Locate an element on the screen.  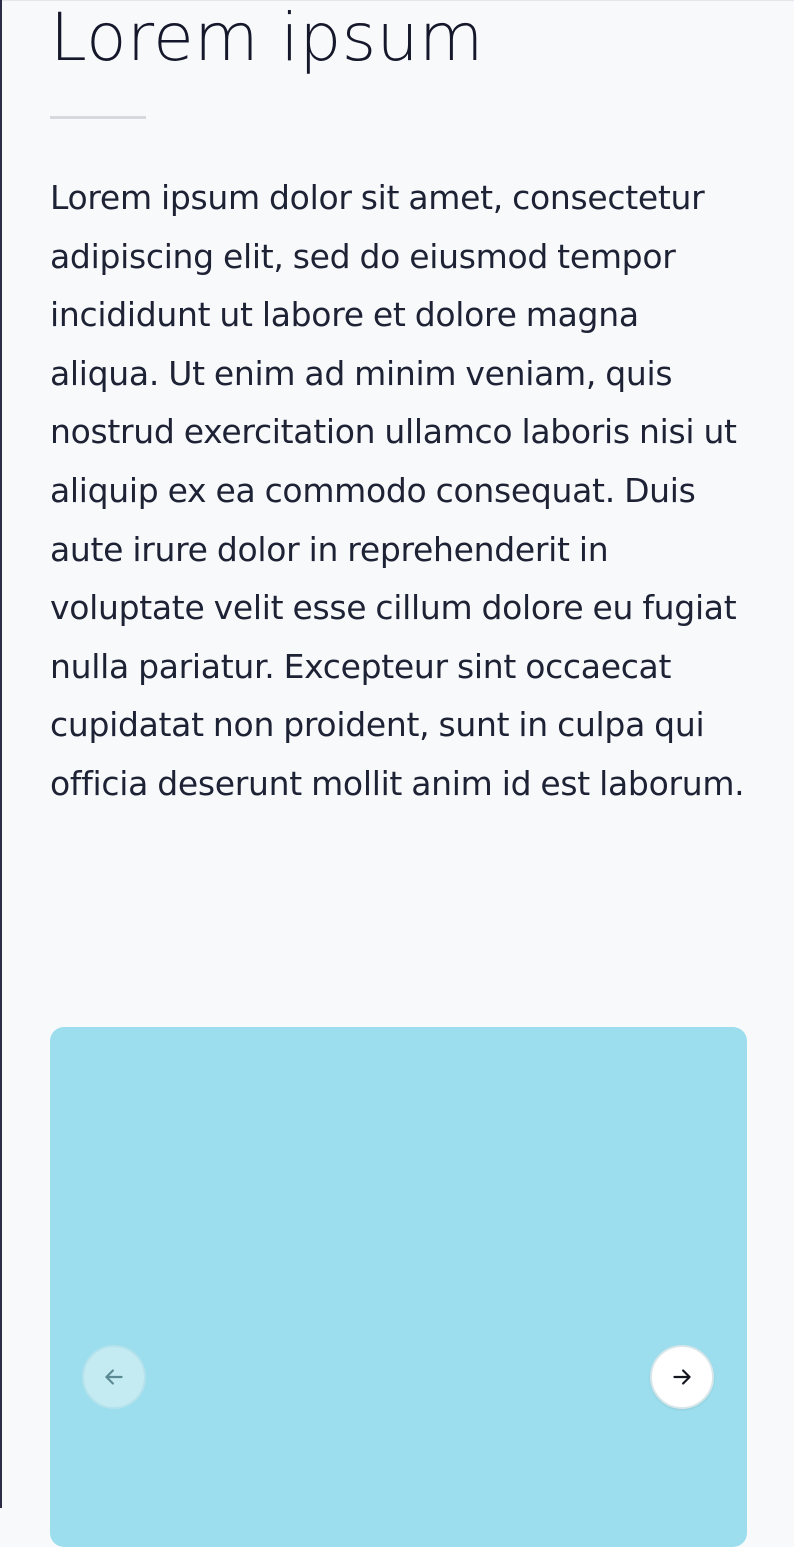
page-left-border is located at coordinates (1, 754).